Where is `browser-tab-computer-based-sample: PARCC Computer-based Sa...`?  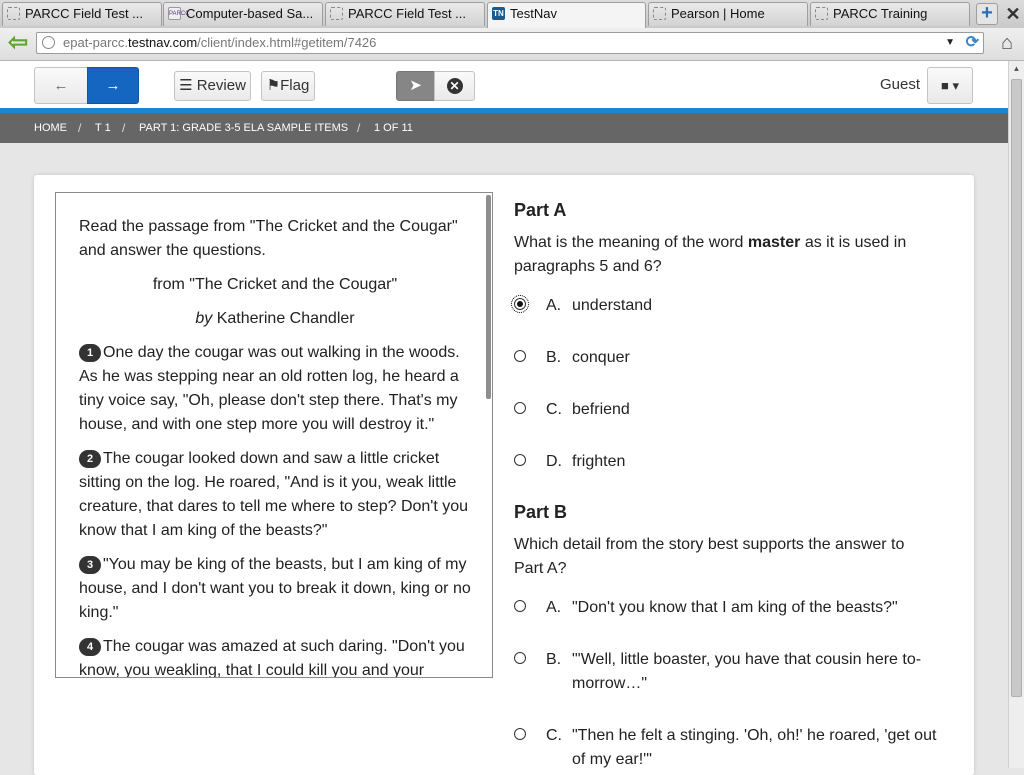 browser-tab-computer-based-sample: PARCC Computer-based Sa... is located at coordinates (243, 14).